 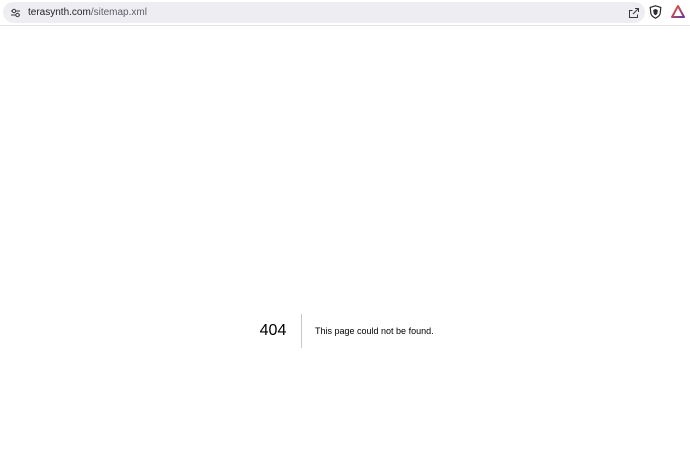 I want to click on toolbar-divider, so click(x=345, y=25).